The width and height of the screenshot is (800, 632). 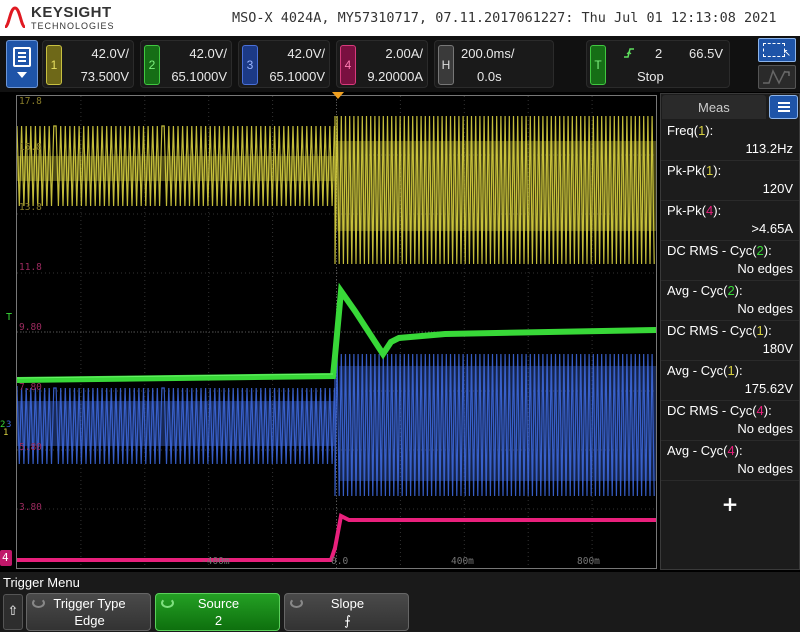 I want to click on measurement-row: DC RMS - Cyc(1): 180V, so click(x=730, y=341).